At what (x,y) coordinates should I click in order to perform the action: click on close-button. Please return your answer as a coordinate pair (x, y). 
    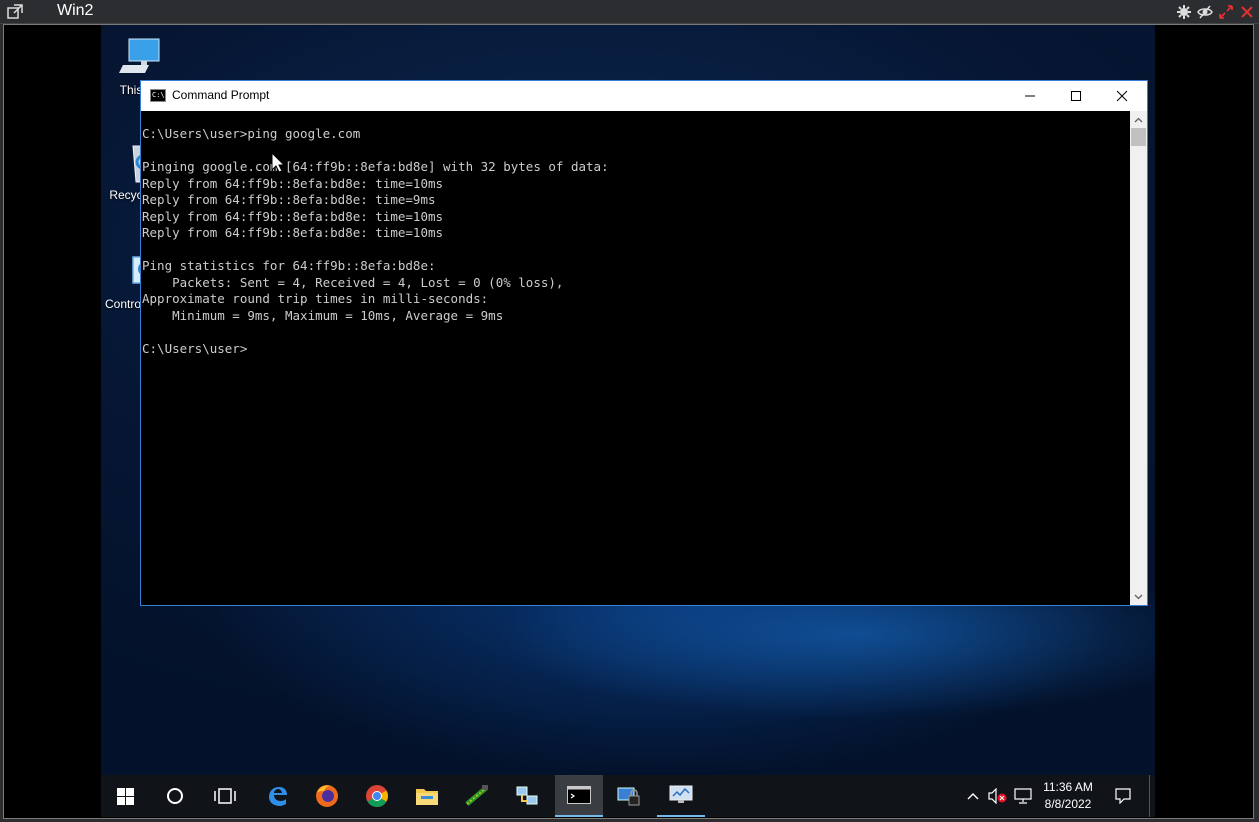
    Looking at the image, I should click on (1122, 96).